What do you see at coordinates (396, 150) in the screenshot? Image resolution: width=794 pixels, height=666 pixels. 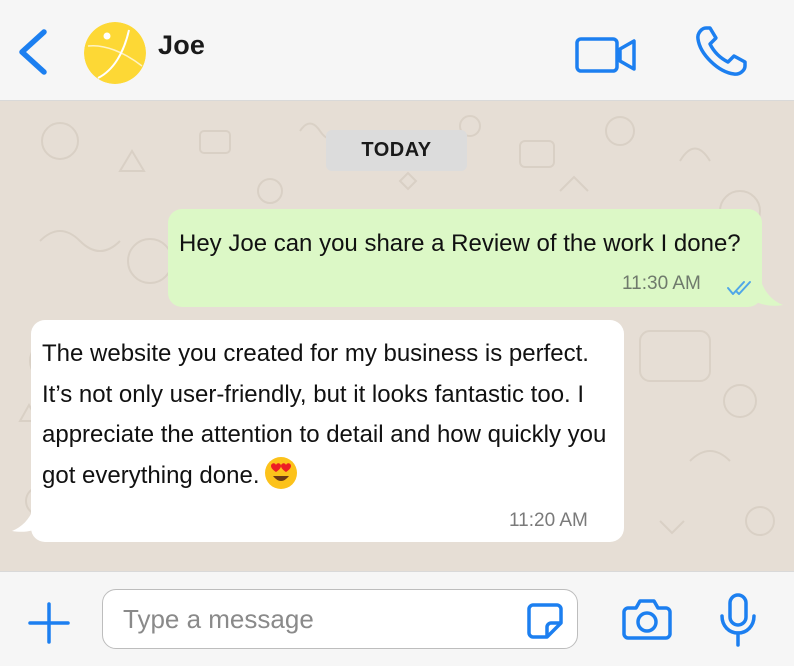 I see `date-separator: TODAY` at bounding box center [396, 150].